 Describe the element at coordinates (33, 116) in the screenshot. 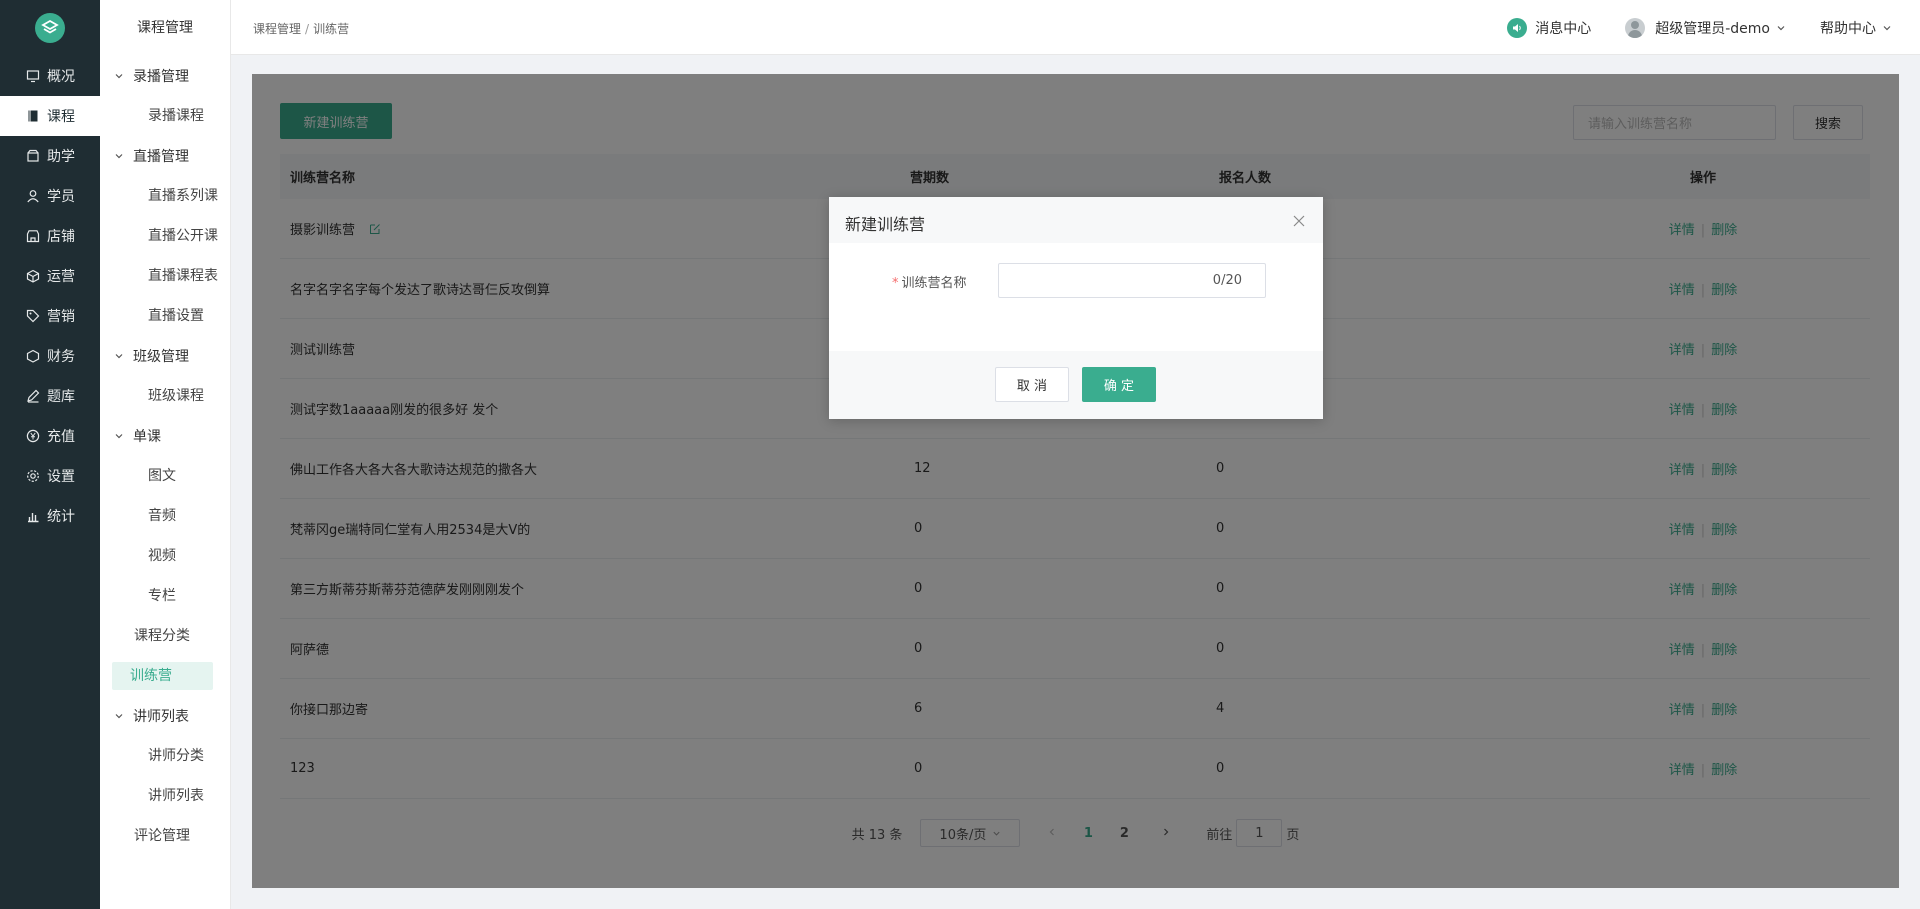

I see `book-icon` at that location.